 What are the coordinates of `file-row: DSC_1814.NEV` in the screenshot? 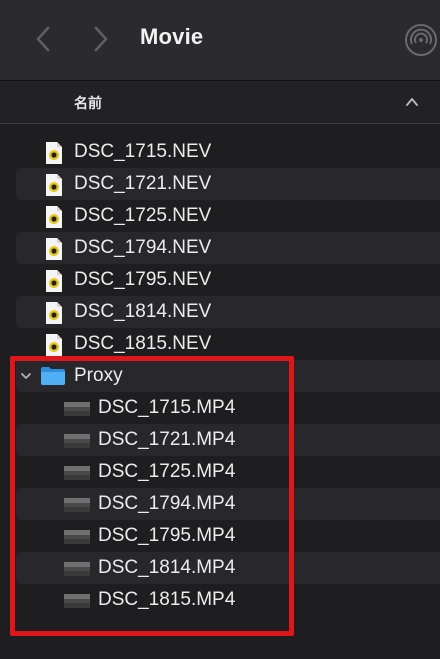 It's located at (220, 312).